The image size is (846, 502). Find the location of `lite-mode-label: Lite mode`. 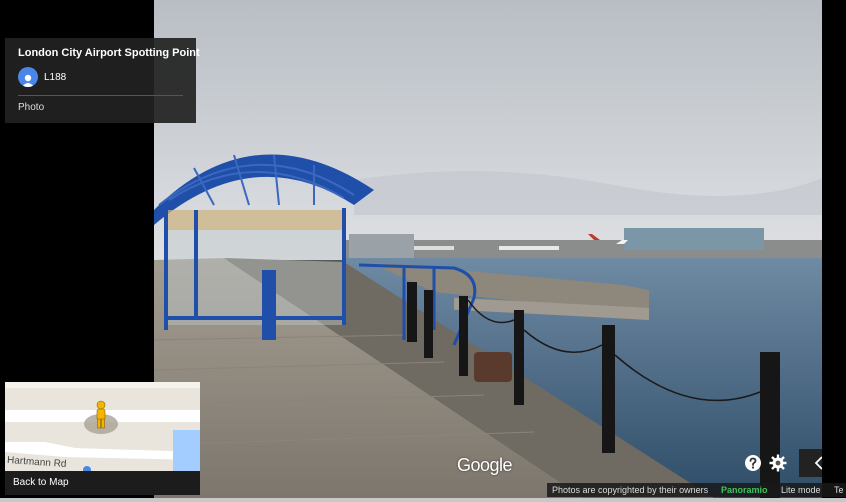

lite-mode-label: Lite mode is located at coordinates (801, 490).